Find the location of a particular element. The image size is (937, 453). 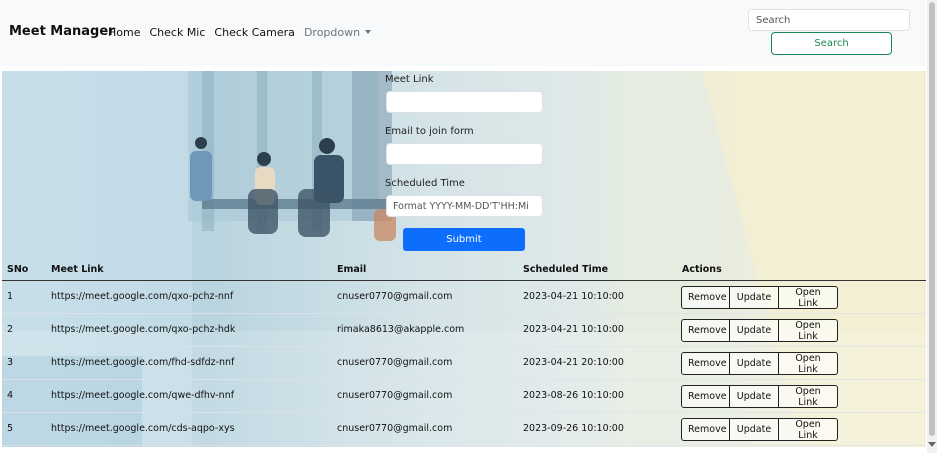

row-email: rimaka8613@akapple.com is located at coordinates (401, 329).